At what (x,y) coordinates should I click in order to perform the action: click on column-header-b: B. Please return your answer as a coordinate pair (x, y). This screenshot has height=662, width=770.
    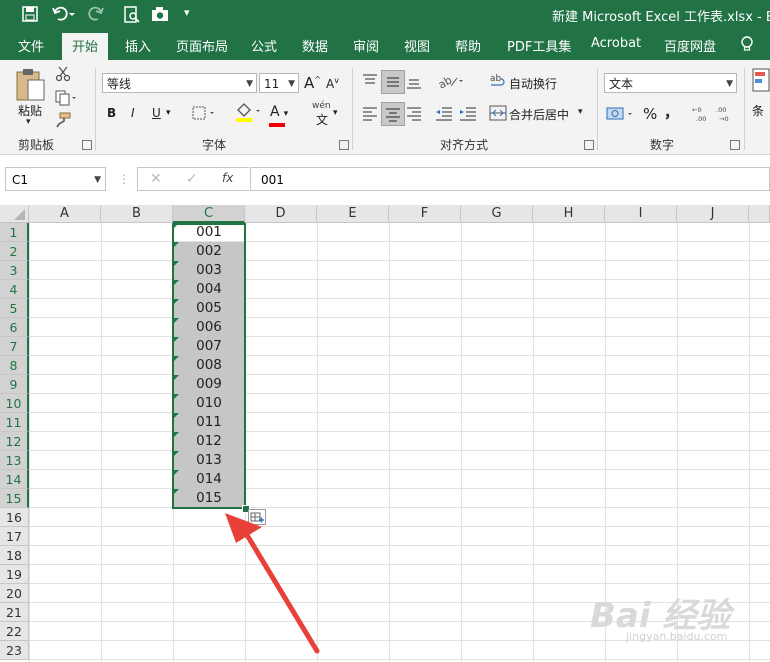
    Looking at the image, I should click on (137, 214).